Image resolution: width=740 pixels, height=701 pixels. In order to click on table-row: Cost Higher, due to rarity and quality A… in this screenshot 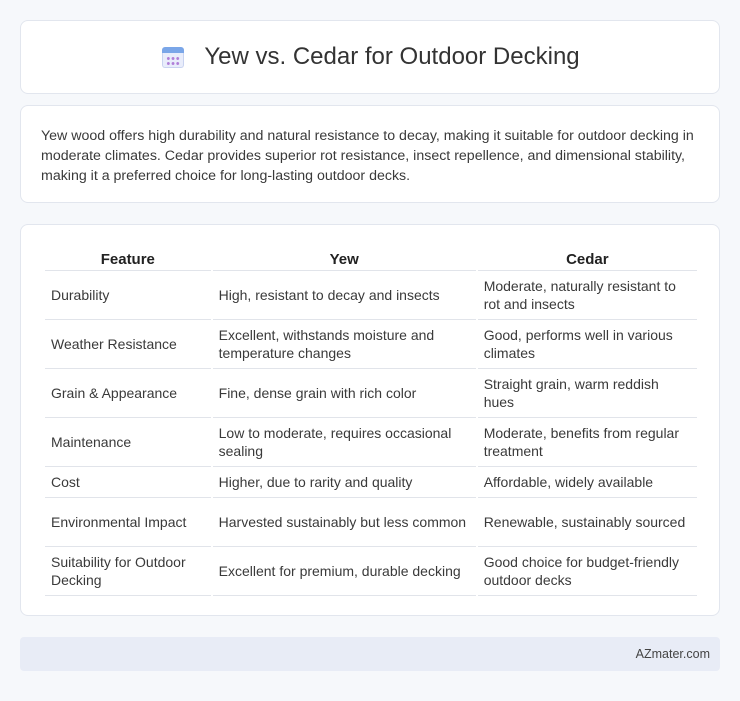, I will do `click(371, 482)`.